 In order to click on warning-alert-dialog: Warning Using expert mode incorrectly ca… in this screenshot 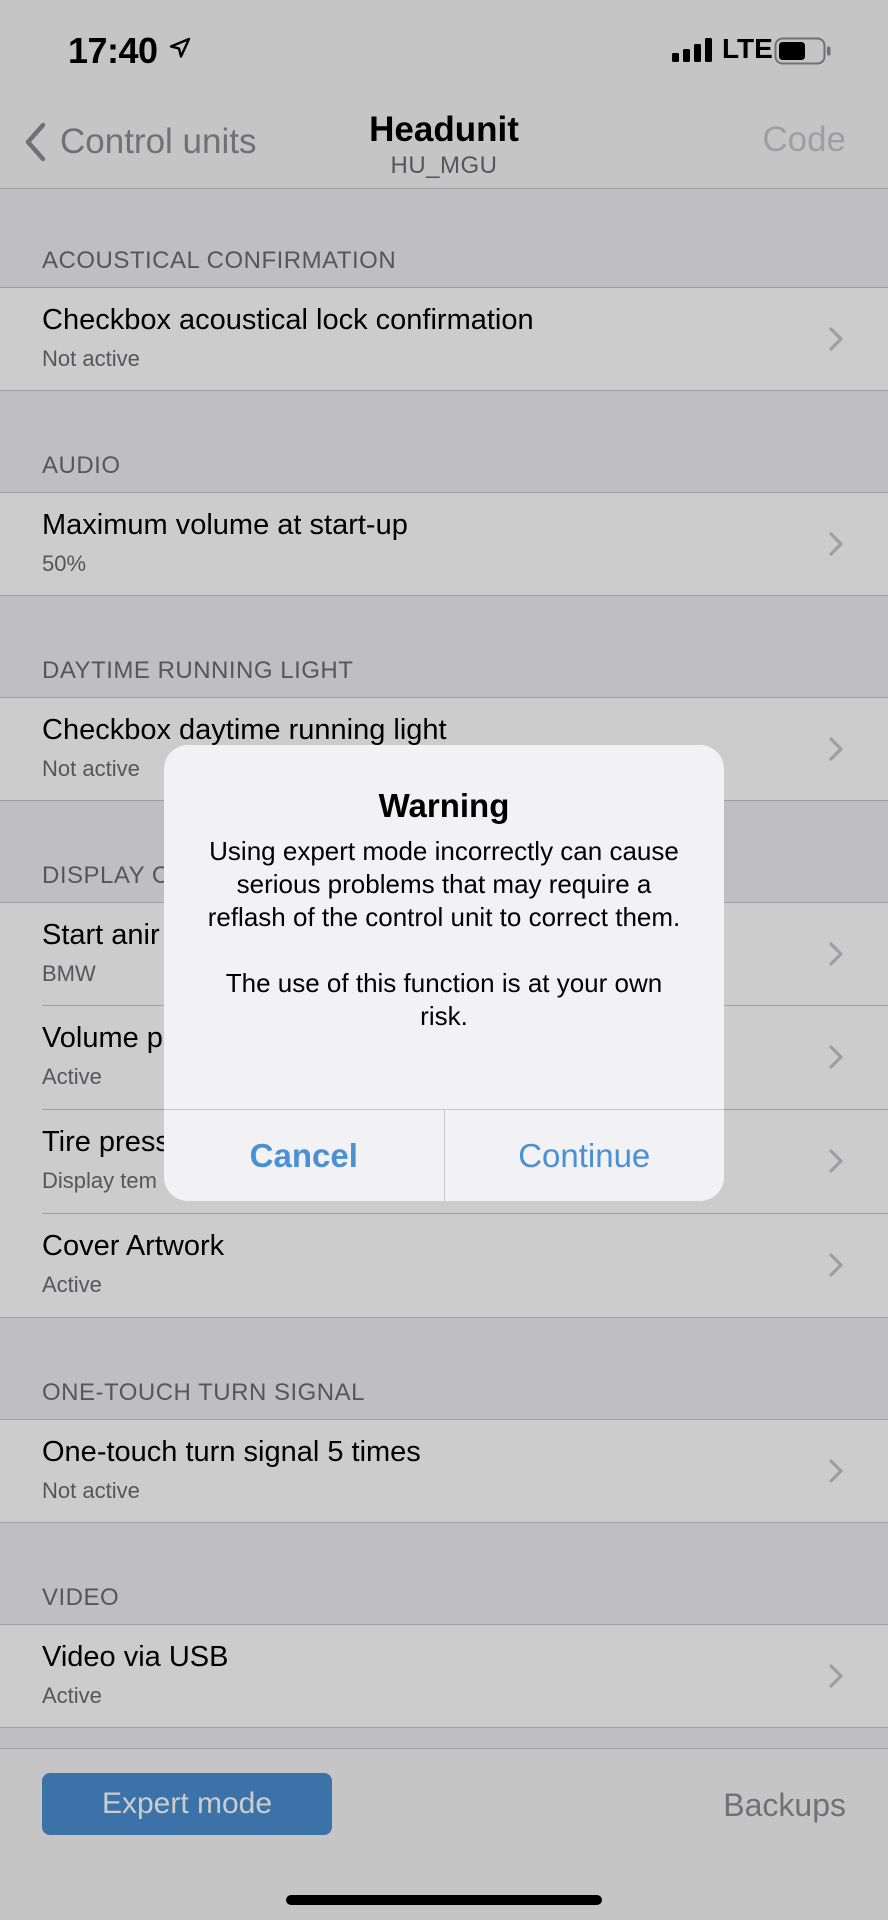, I will do `click(444, 973)`.